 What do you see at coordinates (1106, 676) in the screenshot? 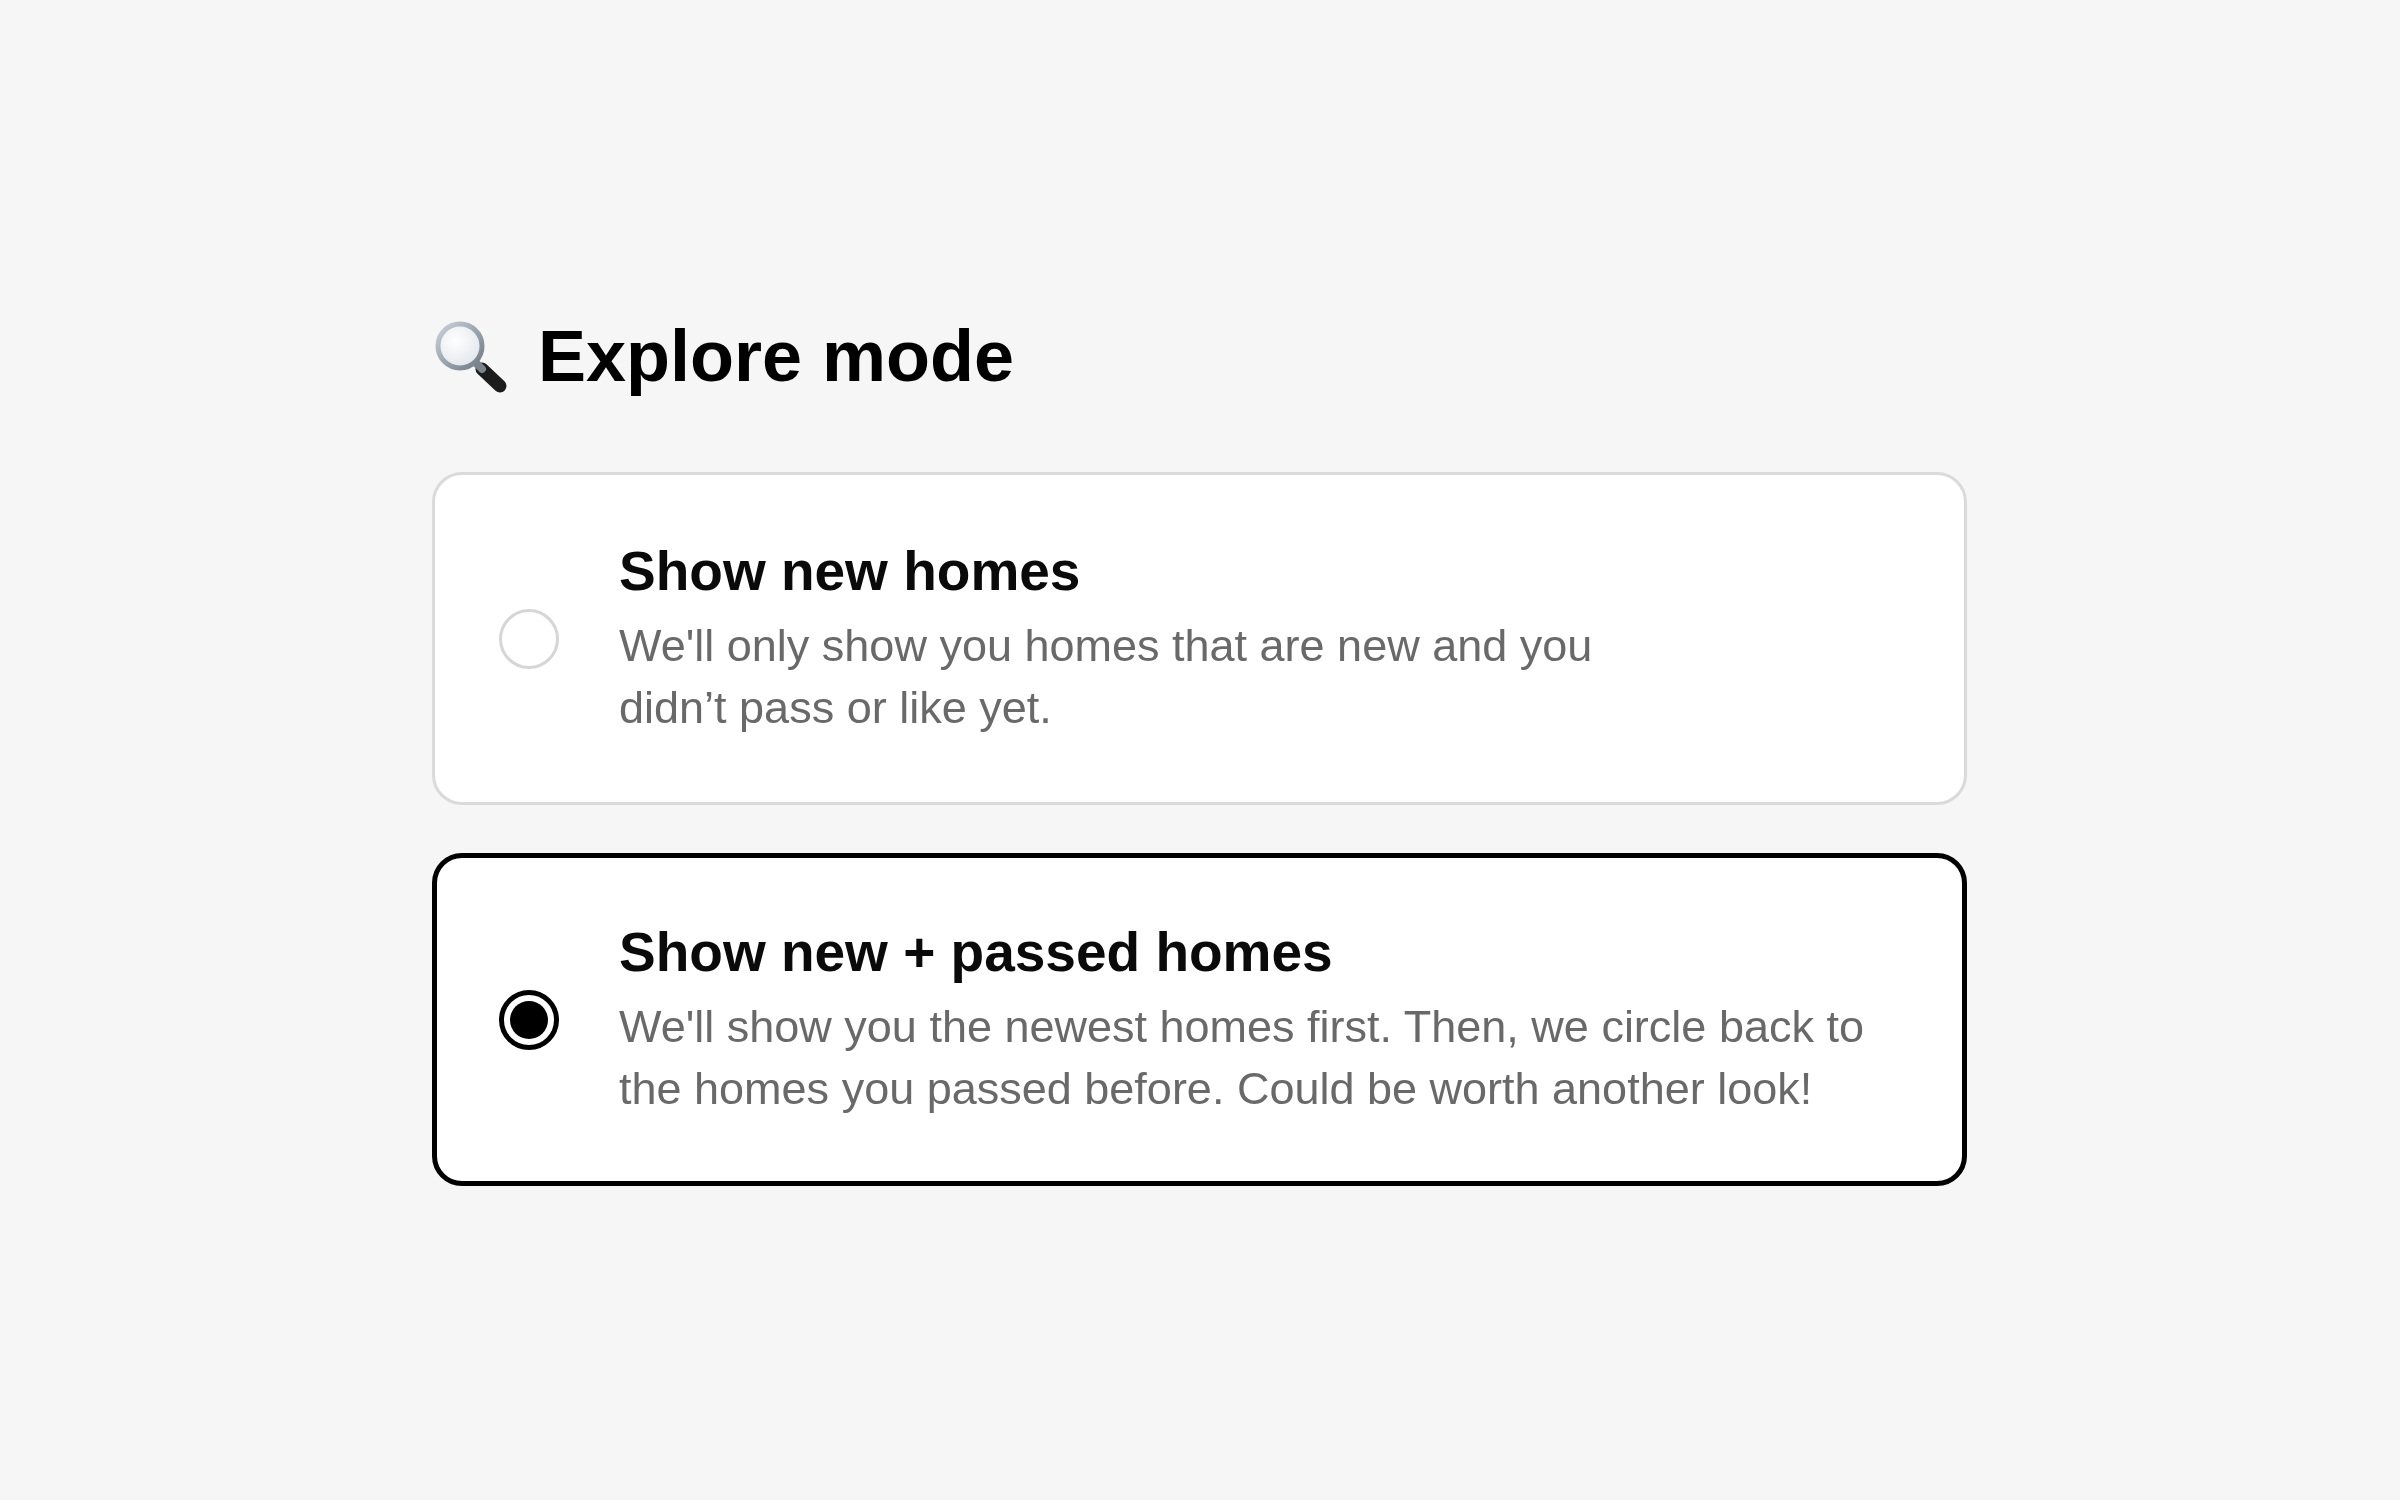
I see `option-description: We'll only show you homes that are new and you didn’t pass or like yet.` at bounding box center [1106, 676].